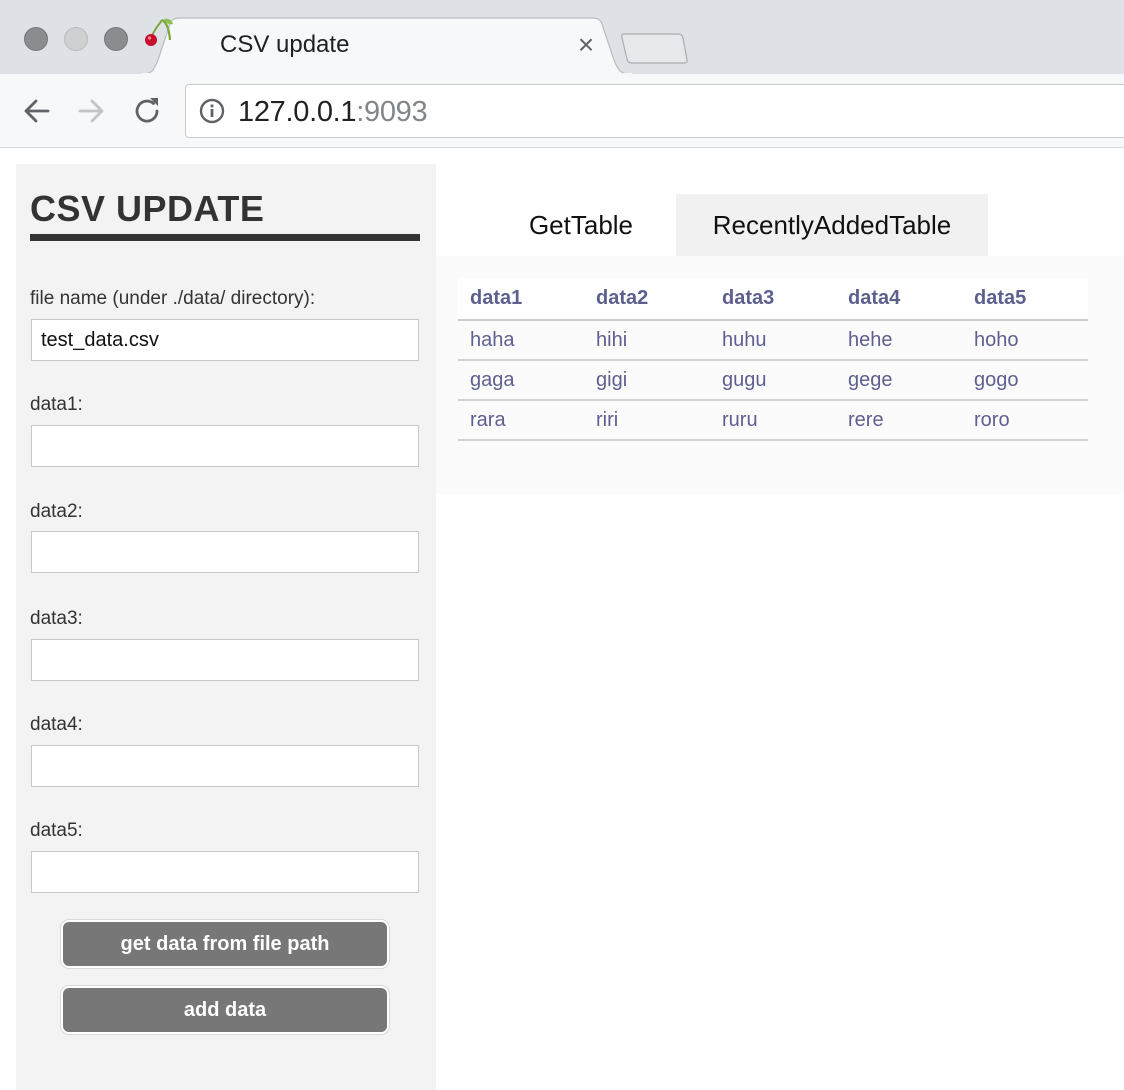 The image size is (1124, 1090). Describe the element at coordinates (1025, 340) in the screenshot. I see `table-cell: hoho` at that location.